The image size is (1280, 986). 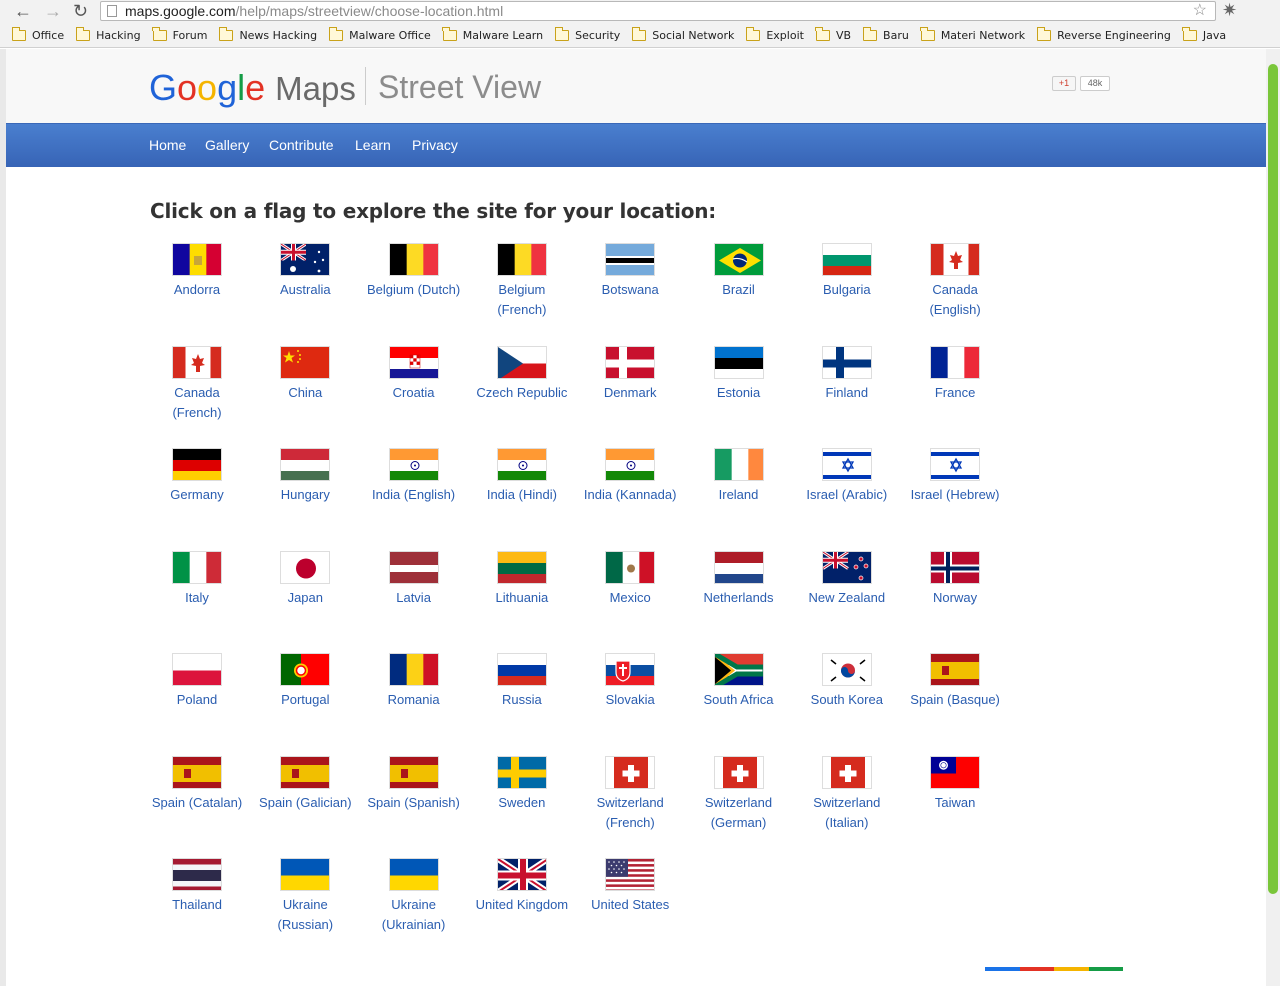 I want to click on forward-arrow-icon: →, so click(x=53, y=11).